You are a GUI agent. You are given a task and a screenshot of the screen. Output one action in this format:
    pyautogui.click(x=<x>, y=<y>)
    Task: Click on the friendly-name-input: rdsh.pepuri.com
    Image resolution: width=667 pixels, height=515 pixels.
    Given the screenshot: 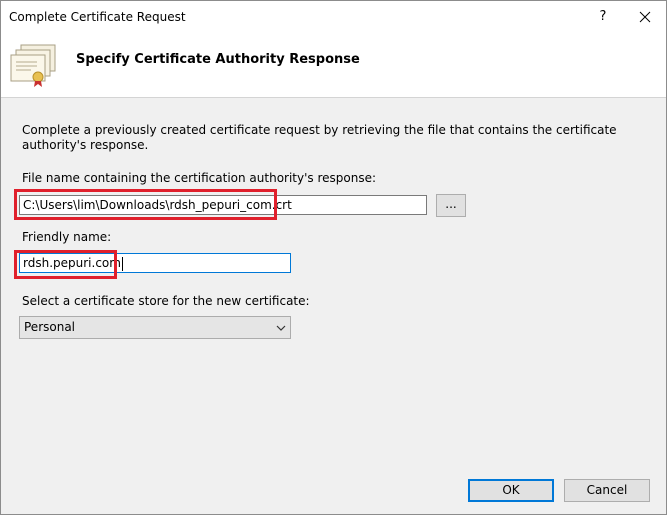 What is the action you would take?
    pyautogui.click(x=155, y=263)
    